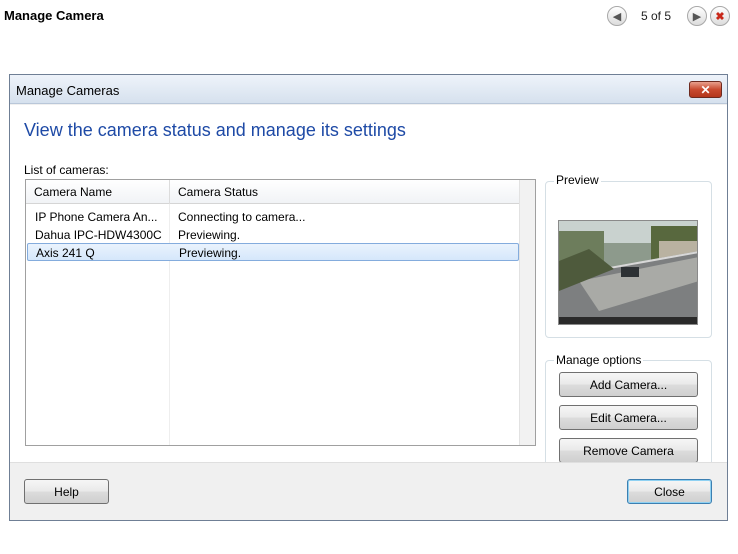 The image size is (738, 554). Describe the element at coordinates (368, 89) in the screenshot. I see `dialog-titlebar: Manage Cameras ✕` at that location.